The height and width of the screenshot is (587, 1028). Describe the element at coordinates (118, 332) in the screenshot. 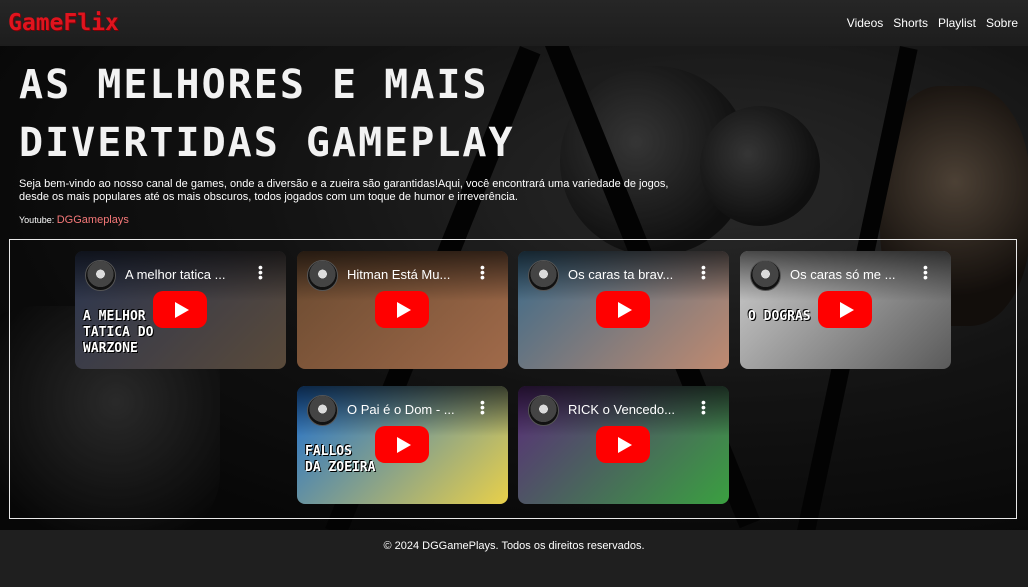

I see `thumbnail-caption: A MELHOR TATICA DO WARZONE` at that location.